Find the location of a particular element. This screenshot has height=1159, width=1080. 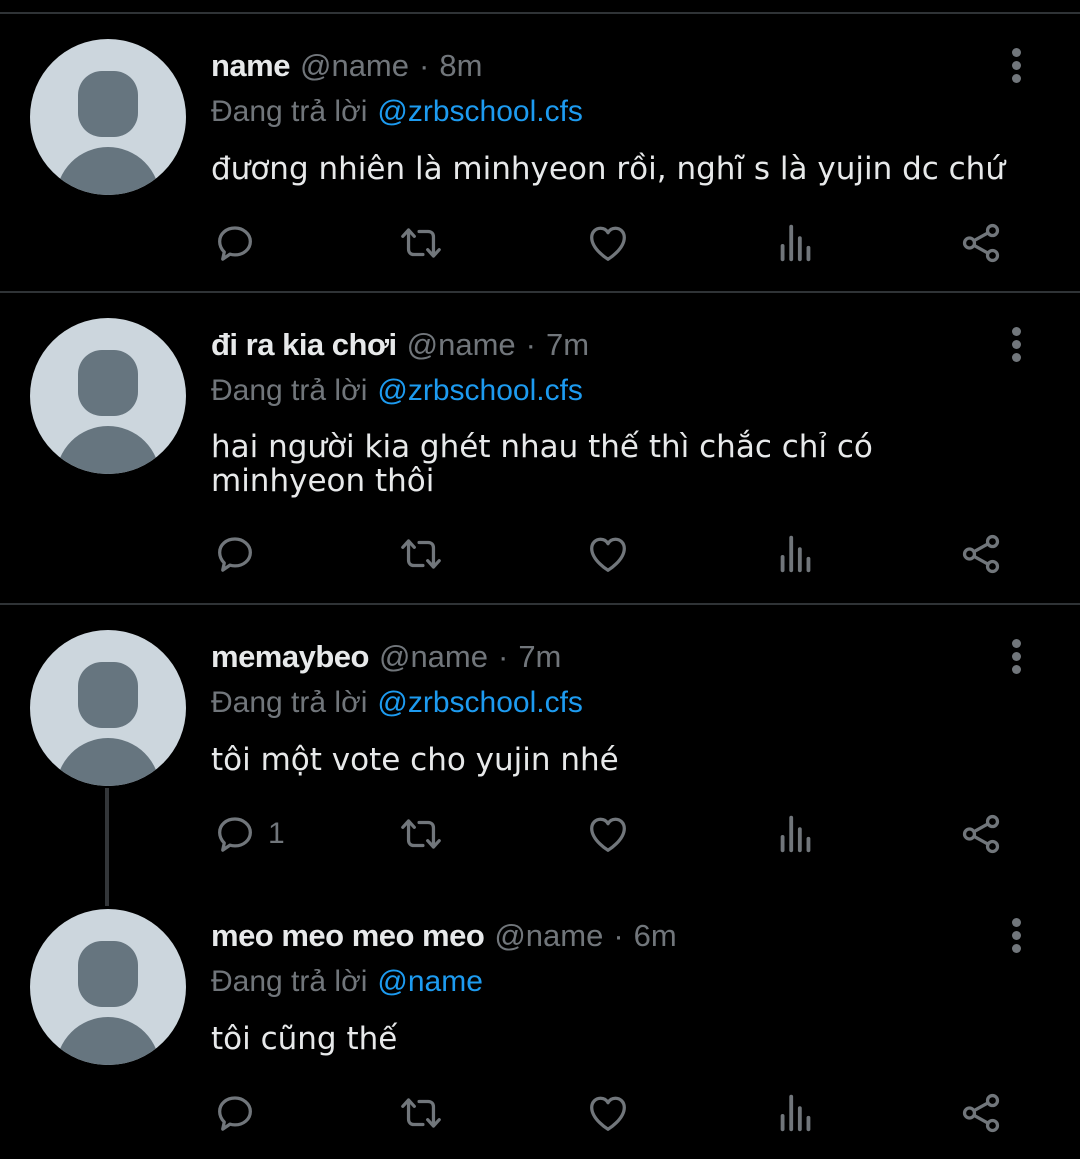

reply-button: 1 is located at coordinates (248, 834).